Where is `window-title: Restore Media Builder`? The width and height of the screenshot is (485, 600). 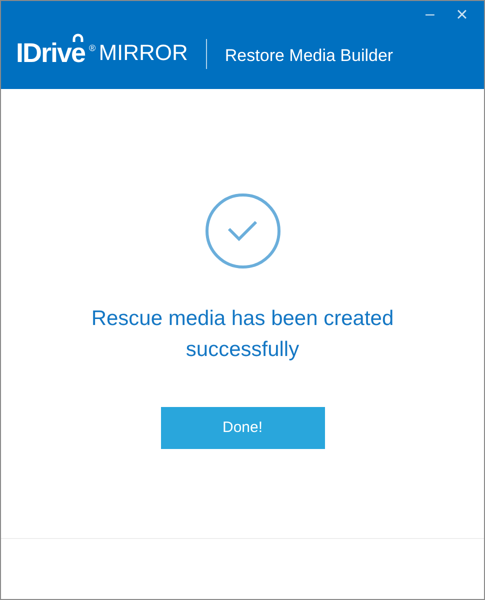 window-title: Restore Media Builder is located at coordinates (309, 55).